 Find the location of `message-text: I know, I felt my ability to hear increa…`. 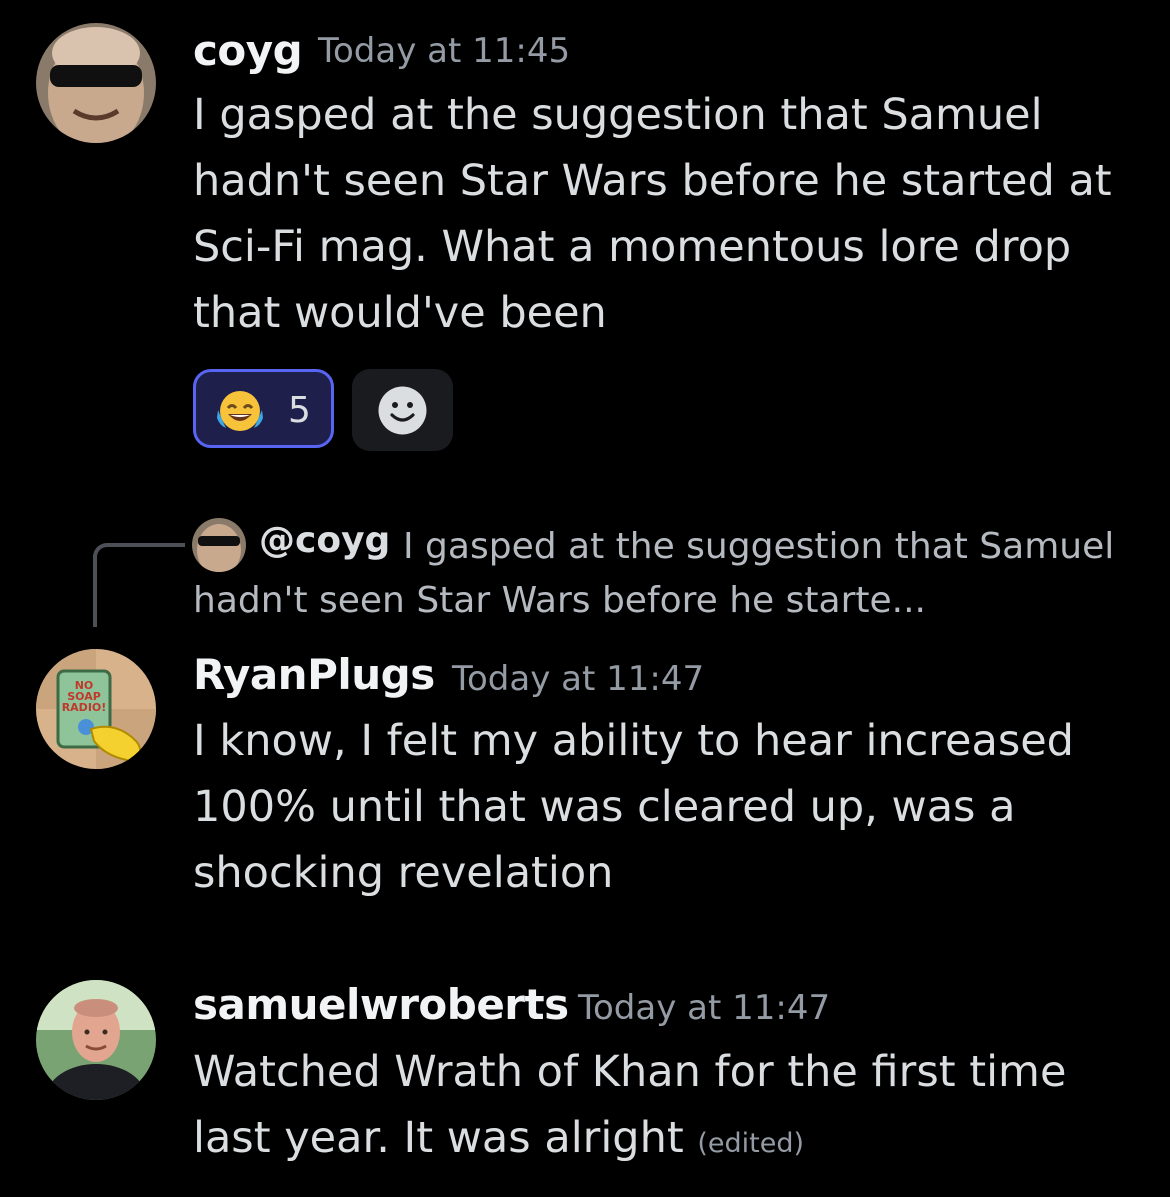

message-text: I know, I felt my ability to hear increa… is located at coordinates (633, 807).